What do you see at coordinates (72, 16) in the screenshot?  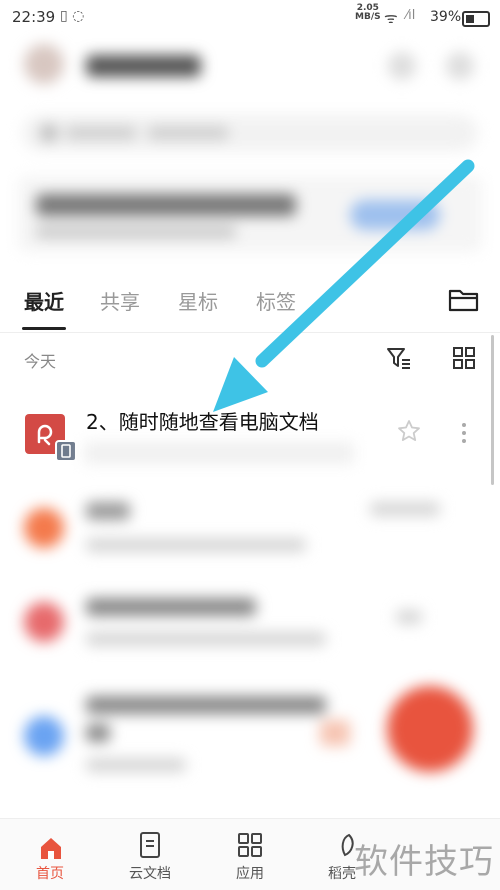 I see `vibrate-qq-icons: ▯ ◌` at bounding box center [72, 16].